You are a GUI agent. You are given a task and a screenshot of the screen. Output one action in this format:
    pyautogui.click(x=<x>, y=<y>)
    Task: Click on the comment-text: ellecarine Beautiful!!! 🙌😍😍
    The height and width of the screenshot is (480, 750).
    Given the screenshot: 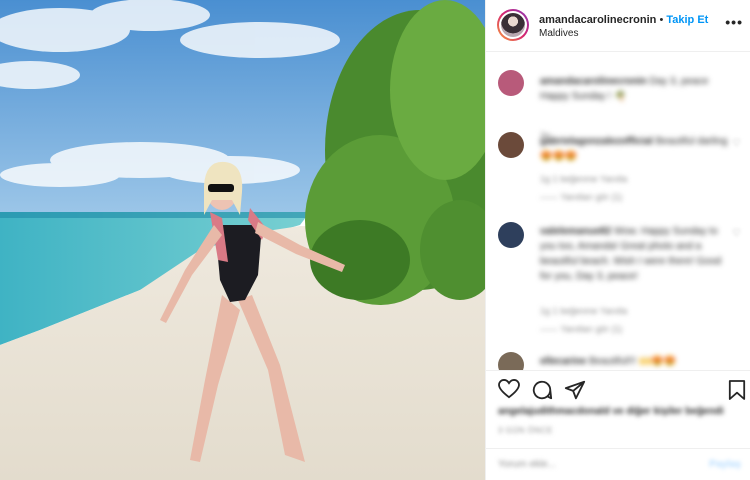 What is the action you would take?
    pyautogui.click(x=634, y=361)
    